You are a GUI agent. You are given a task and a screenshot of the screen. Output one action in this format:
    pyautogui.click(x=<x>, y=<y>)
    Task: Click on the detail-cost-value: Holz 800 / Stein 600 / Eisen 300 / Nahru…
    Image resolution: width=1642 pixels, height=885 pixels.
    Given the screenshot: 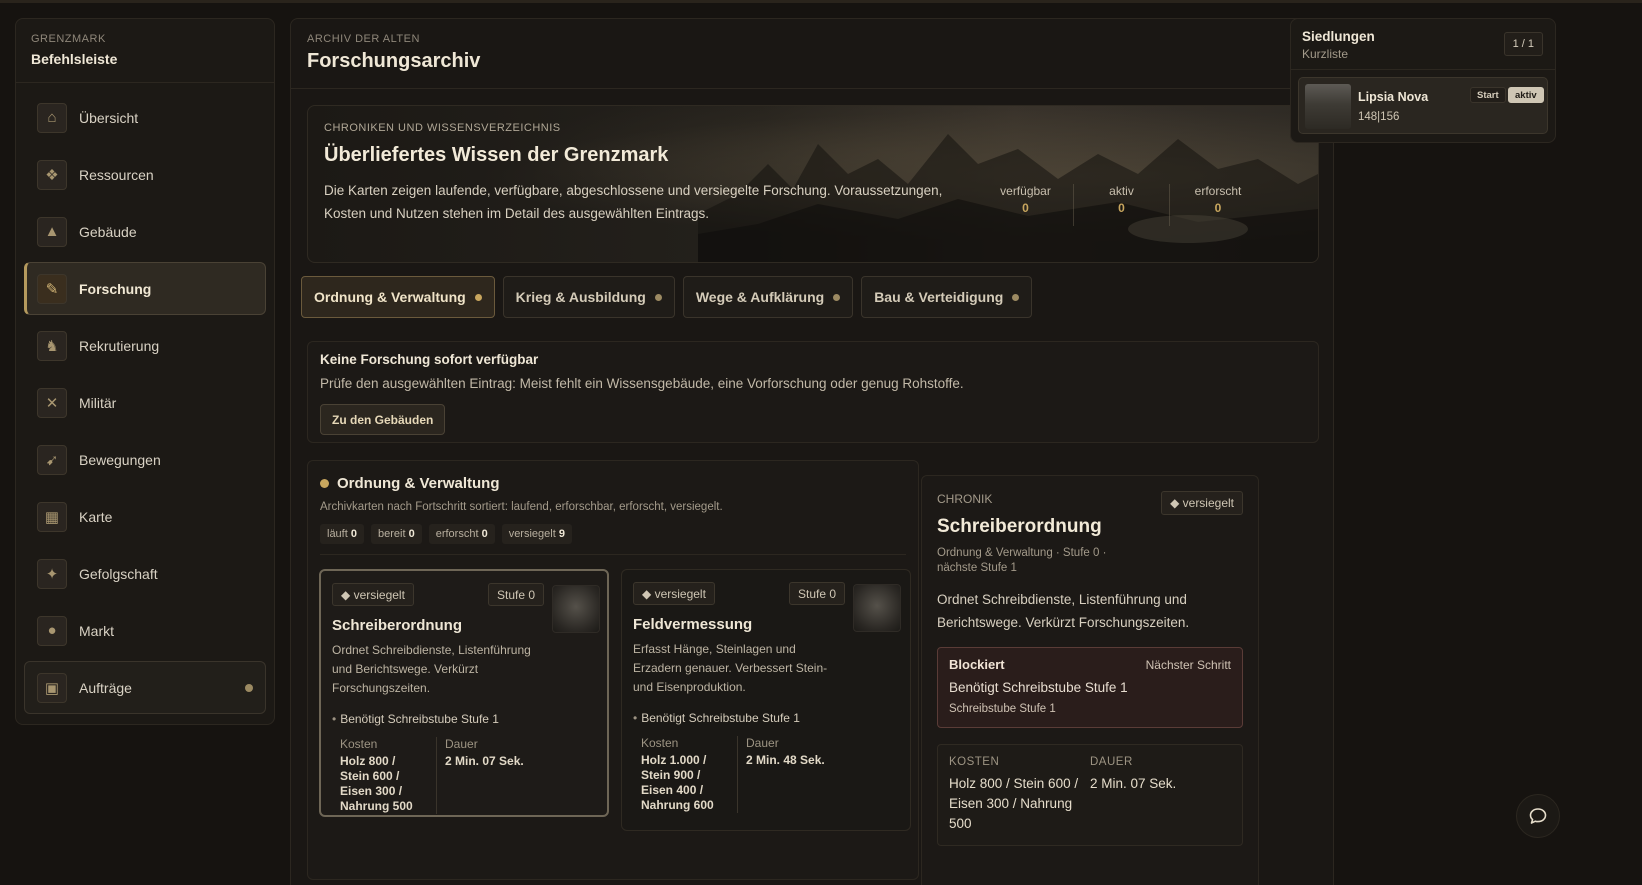 What is the action you would take?
    pyautogui.click(x=1014, y=803)
    